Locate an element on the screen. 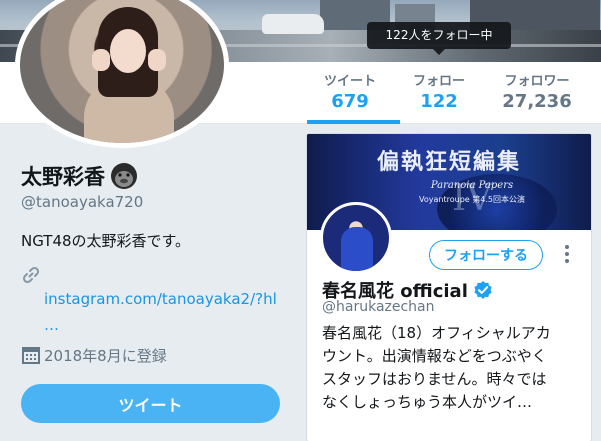 Image resolution: width=601 pixels, height=441 pixels. follow-button: フォローする is located at coordinates (486, 255).